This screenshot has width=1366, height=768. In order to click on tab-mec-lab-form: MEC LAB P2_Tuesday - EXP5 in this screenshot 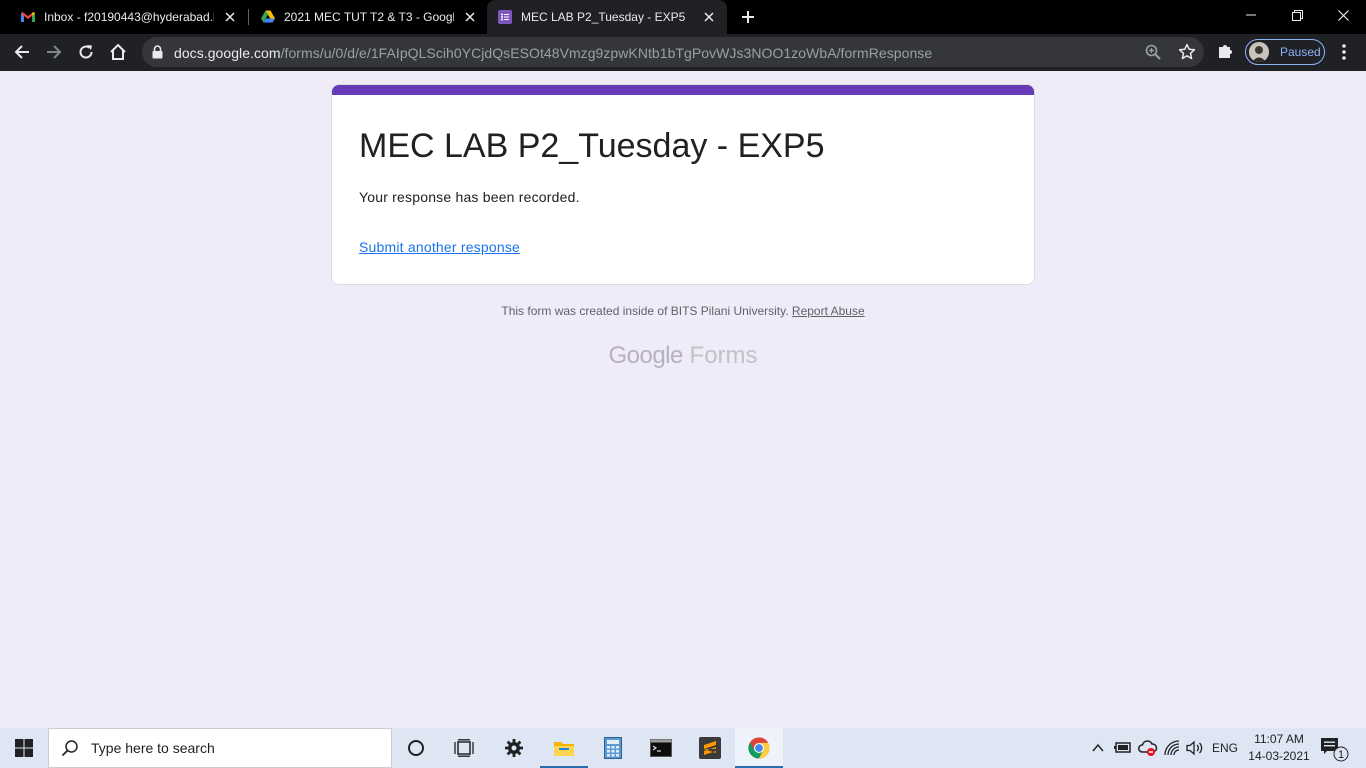, I will do `click(607, 17)`.